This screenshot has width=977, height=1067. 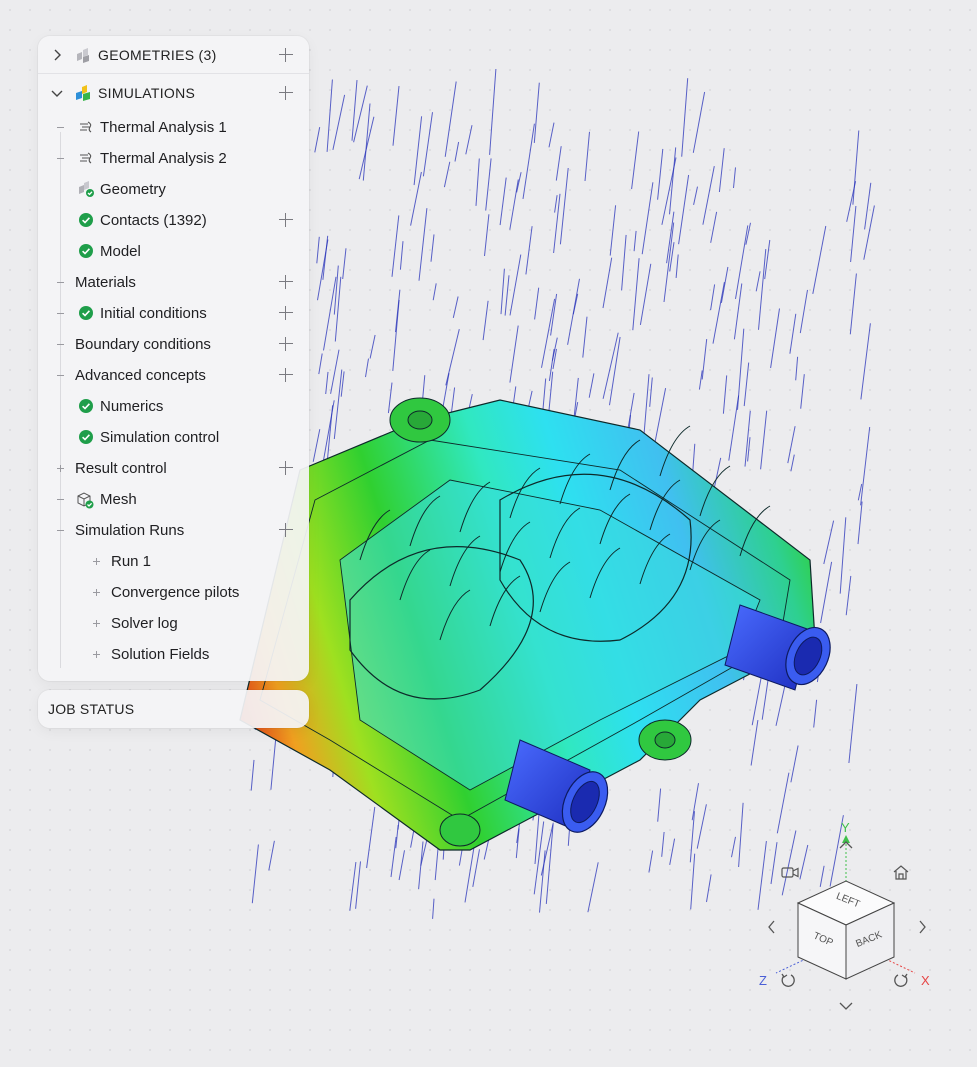 What do you see at coordinates (173, 313) in the screenshot?
I see `tree-item-initial-conditions: Initial conditions` at bounding box center [173, 313].